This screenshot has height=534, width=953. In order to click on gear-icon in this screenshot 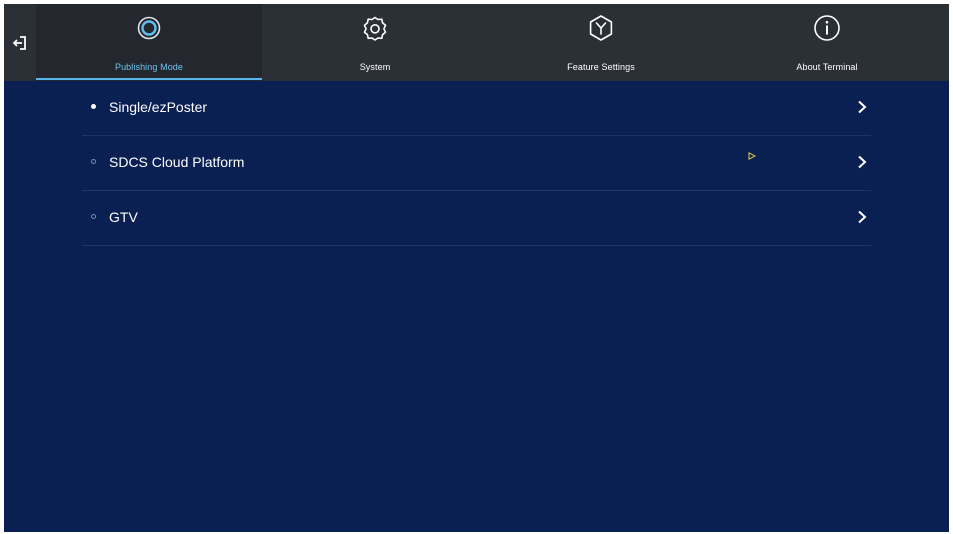, I will do `click(375, 28)`.